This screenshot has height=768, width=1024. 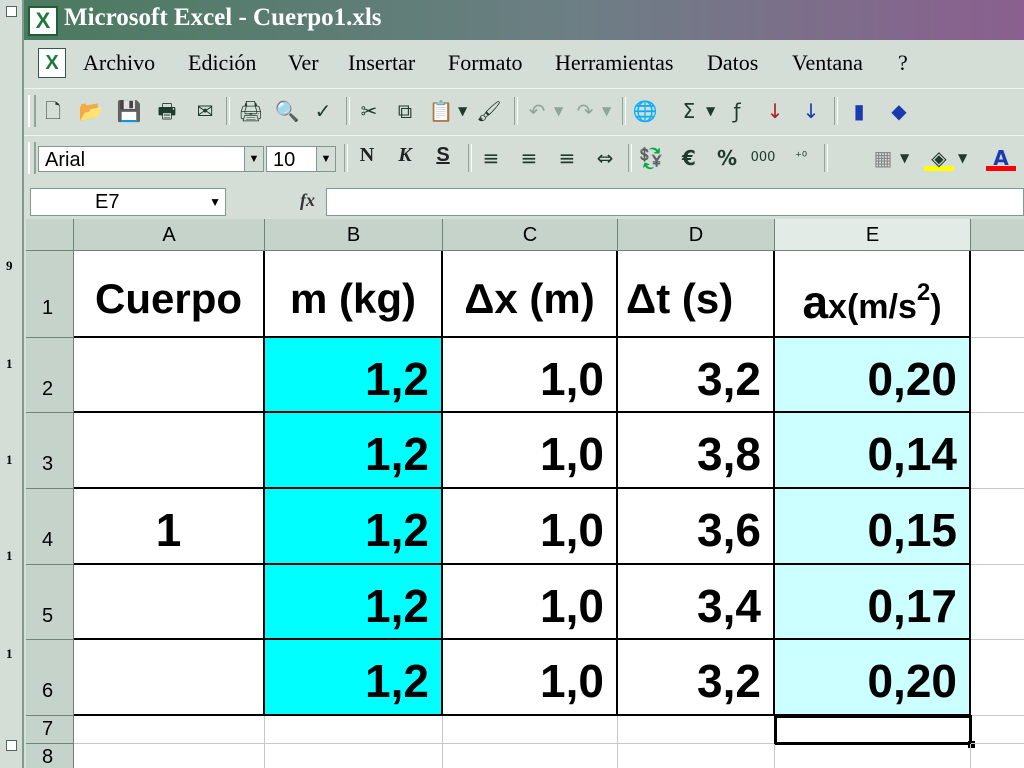 I want to click on cell-a3, so click(x=169, y=451).